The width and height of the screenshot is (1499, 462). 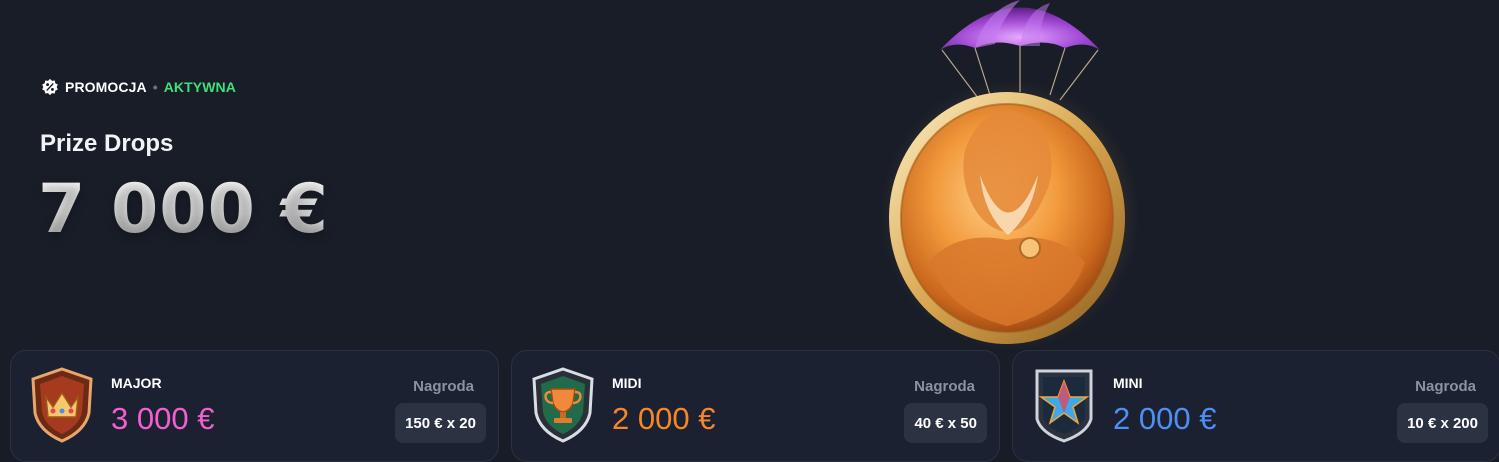 I want to click on promo-tag: PROMOCJA, so click(x=106, y=87).